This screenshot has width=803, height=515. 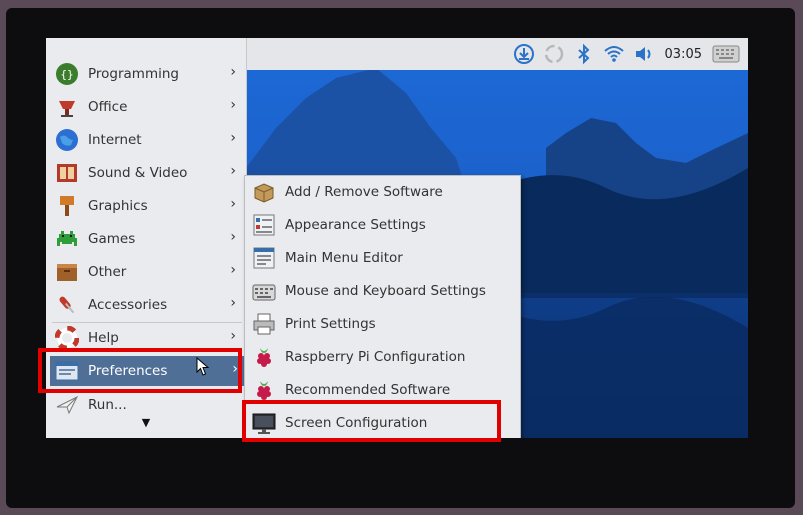 I want to click on submenu-item-raspberry-pi-configuration: Raspberry Pi Configuration, so click(x=383, y=357).